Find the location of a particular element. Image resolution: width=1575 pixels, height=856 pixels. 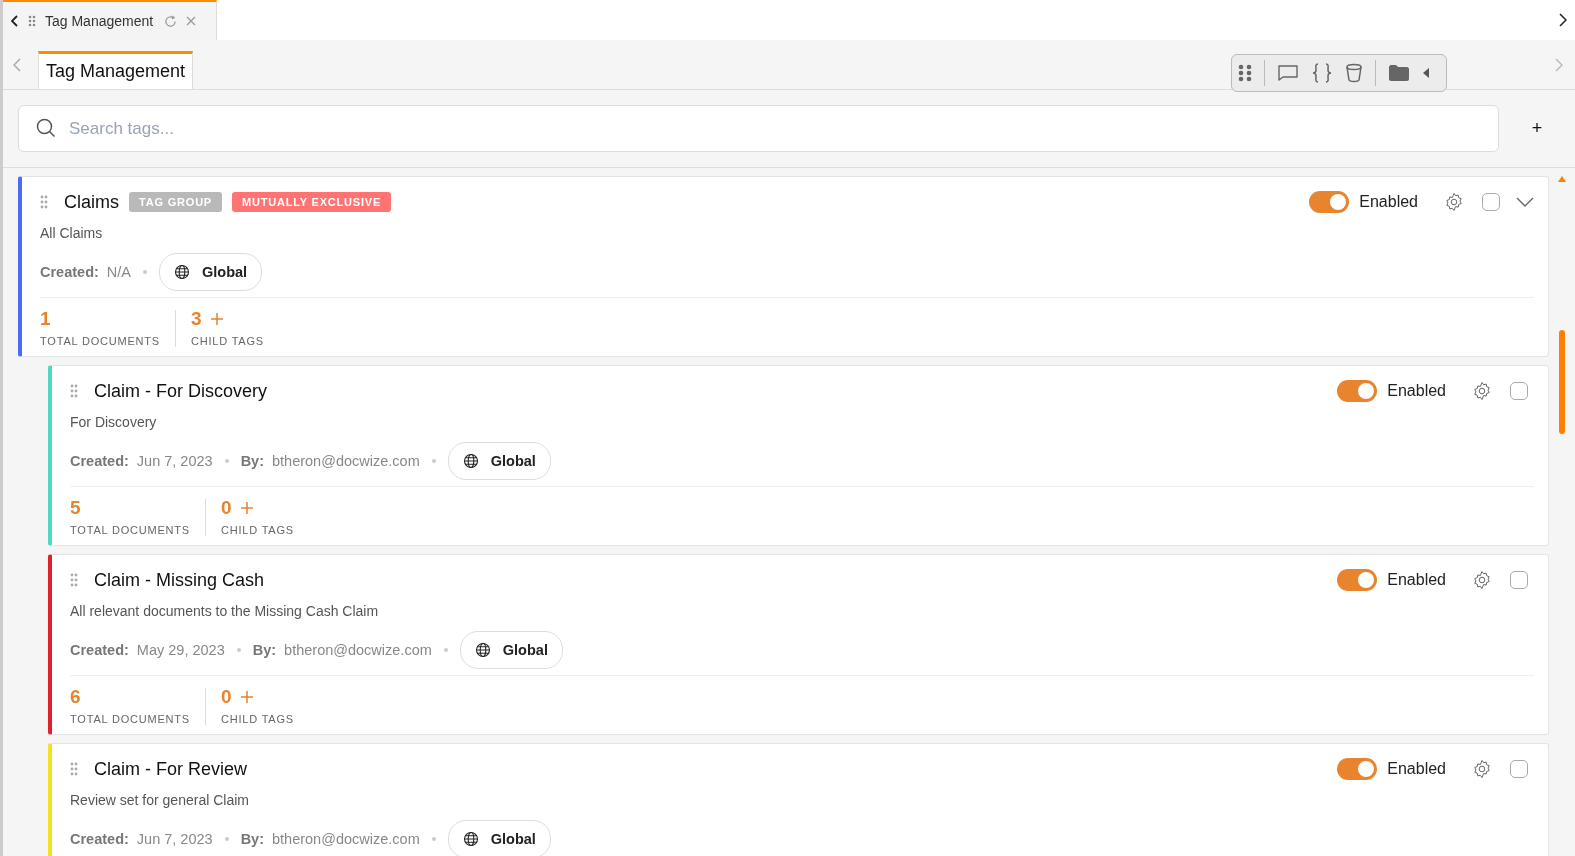

created-date: May 29, 2023 is located at coordinates (180, 650).